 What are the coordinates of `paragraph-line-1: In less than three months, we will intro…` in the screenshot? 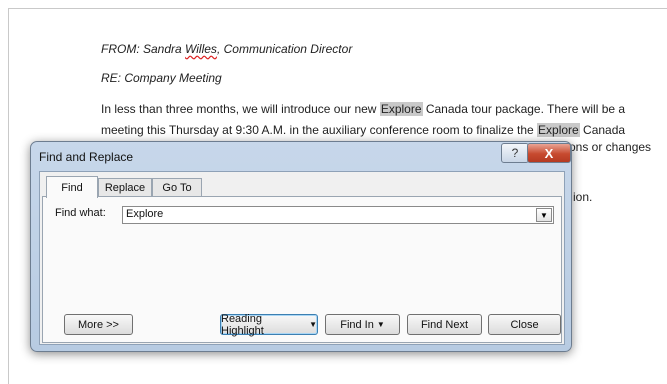 It's located at (363, 109).